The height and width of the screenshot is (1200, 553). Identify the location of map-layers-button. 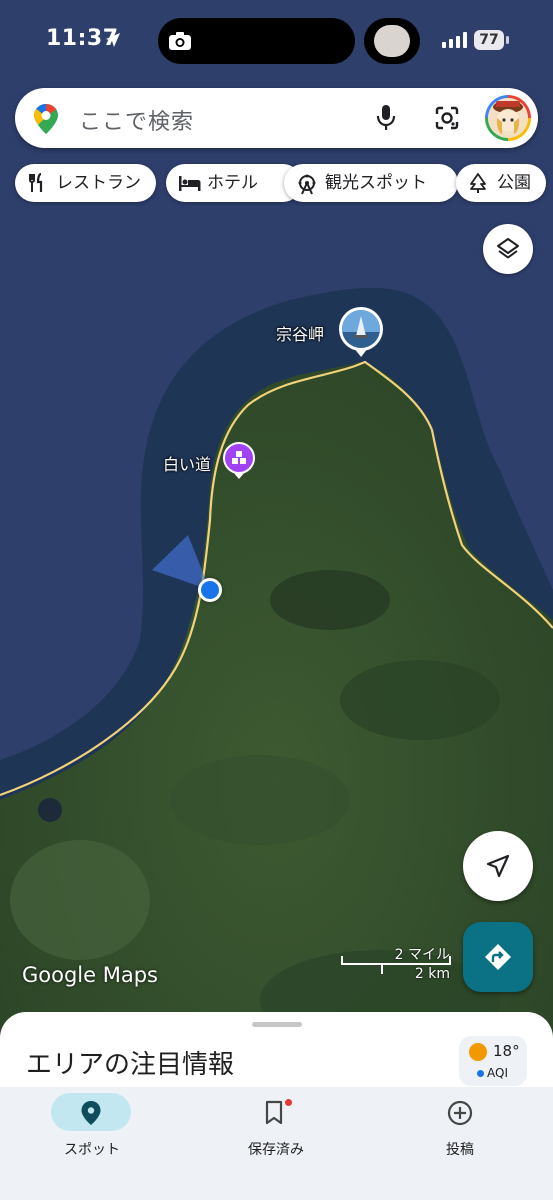
(508, 249).